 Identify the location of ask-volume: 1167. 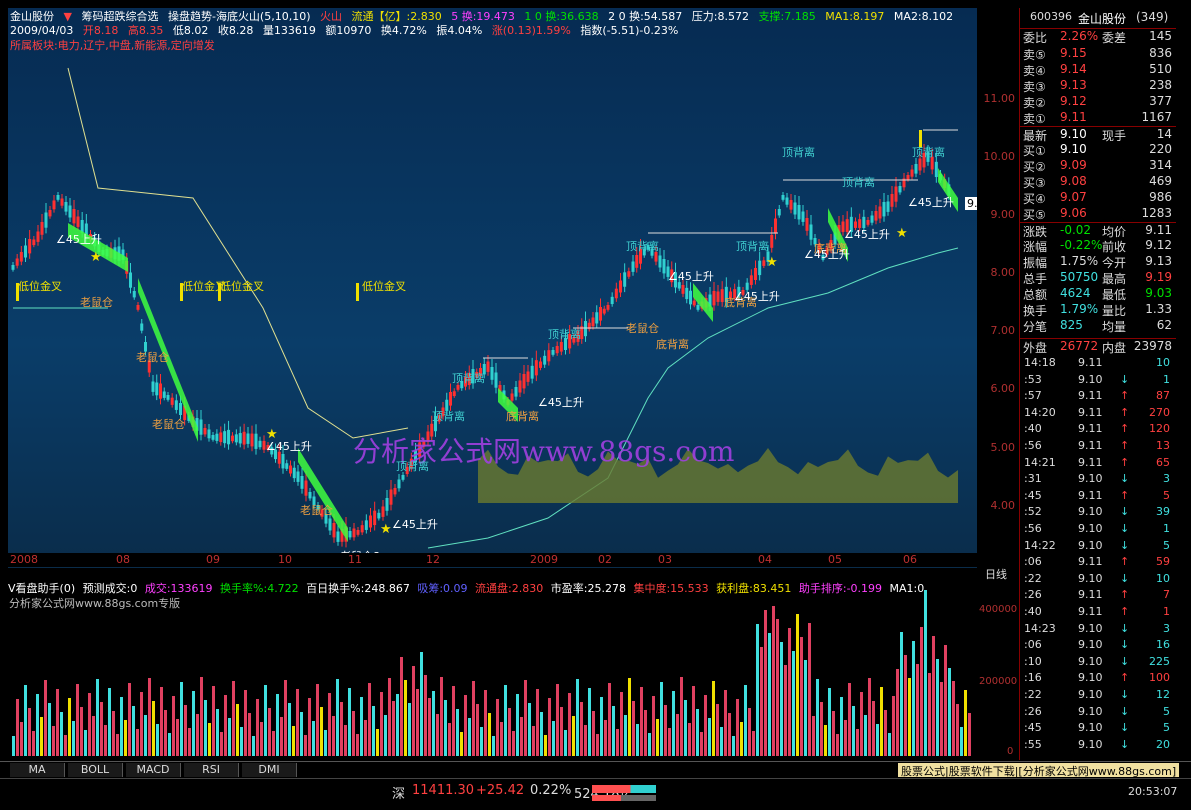
(1156, 117).